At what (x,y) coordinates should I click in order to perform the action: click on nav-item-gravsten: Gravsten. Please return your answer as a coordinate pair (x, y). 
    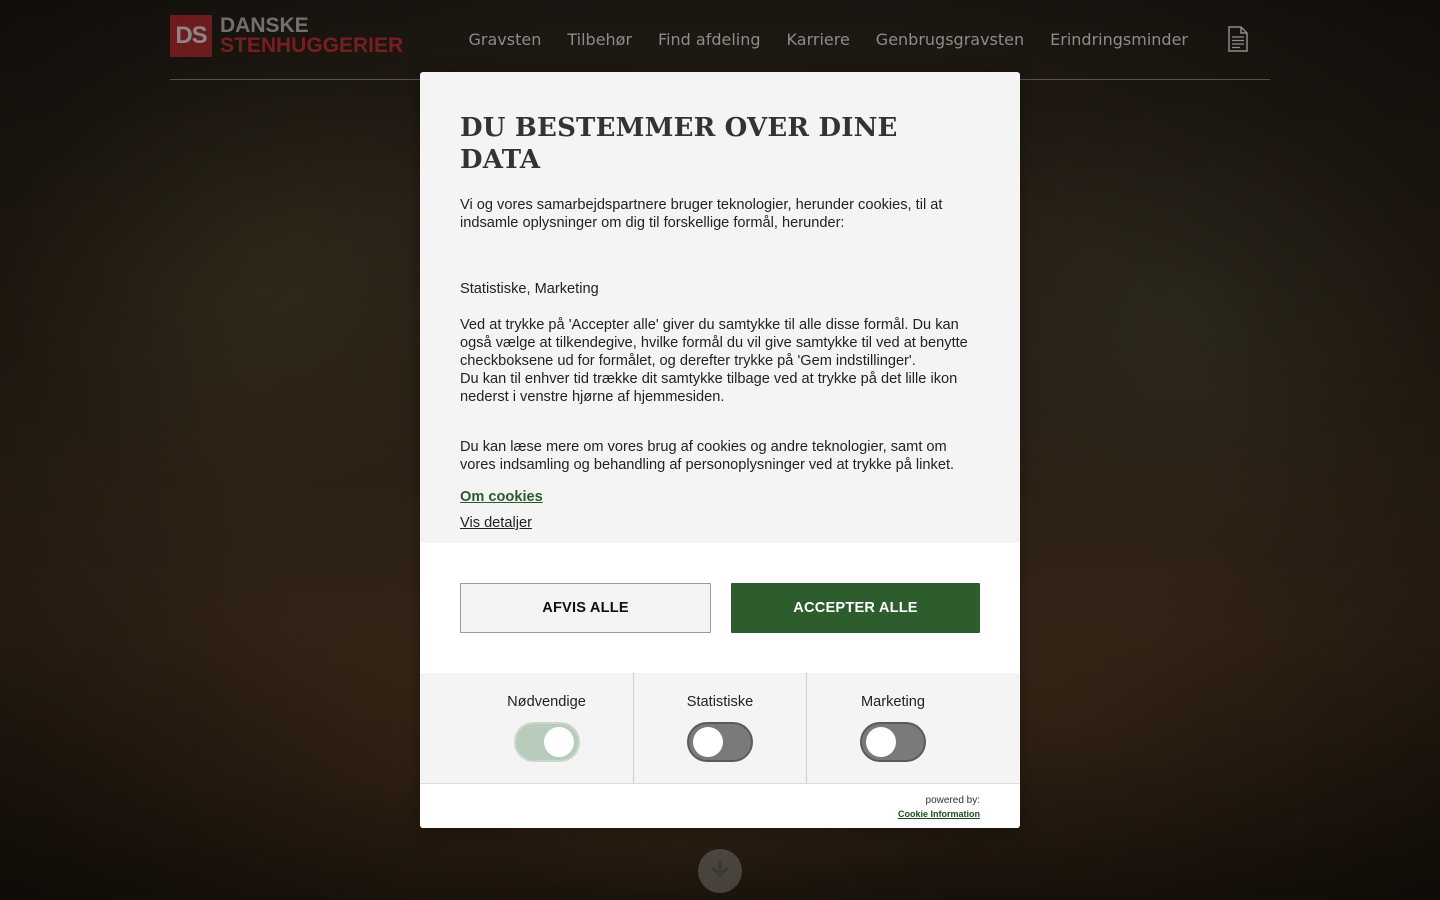
    Looking at the image, I should click on (505, 39).